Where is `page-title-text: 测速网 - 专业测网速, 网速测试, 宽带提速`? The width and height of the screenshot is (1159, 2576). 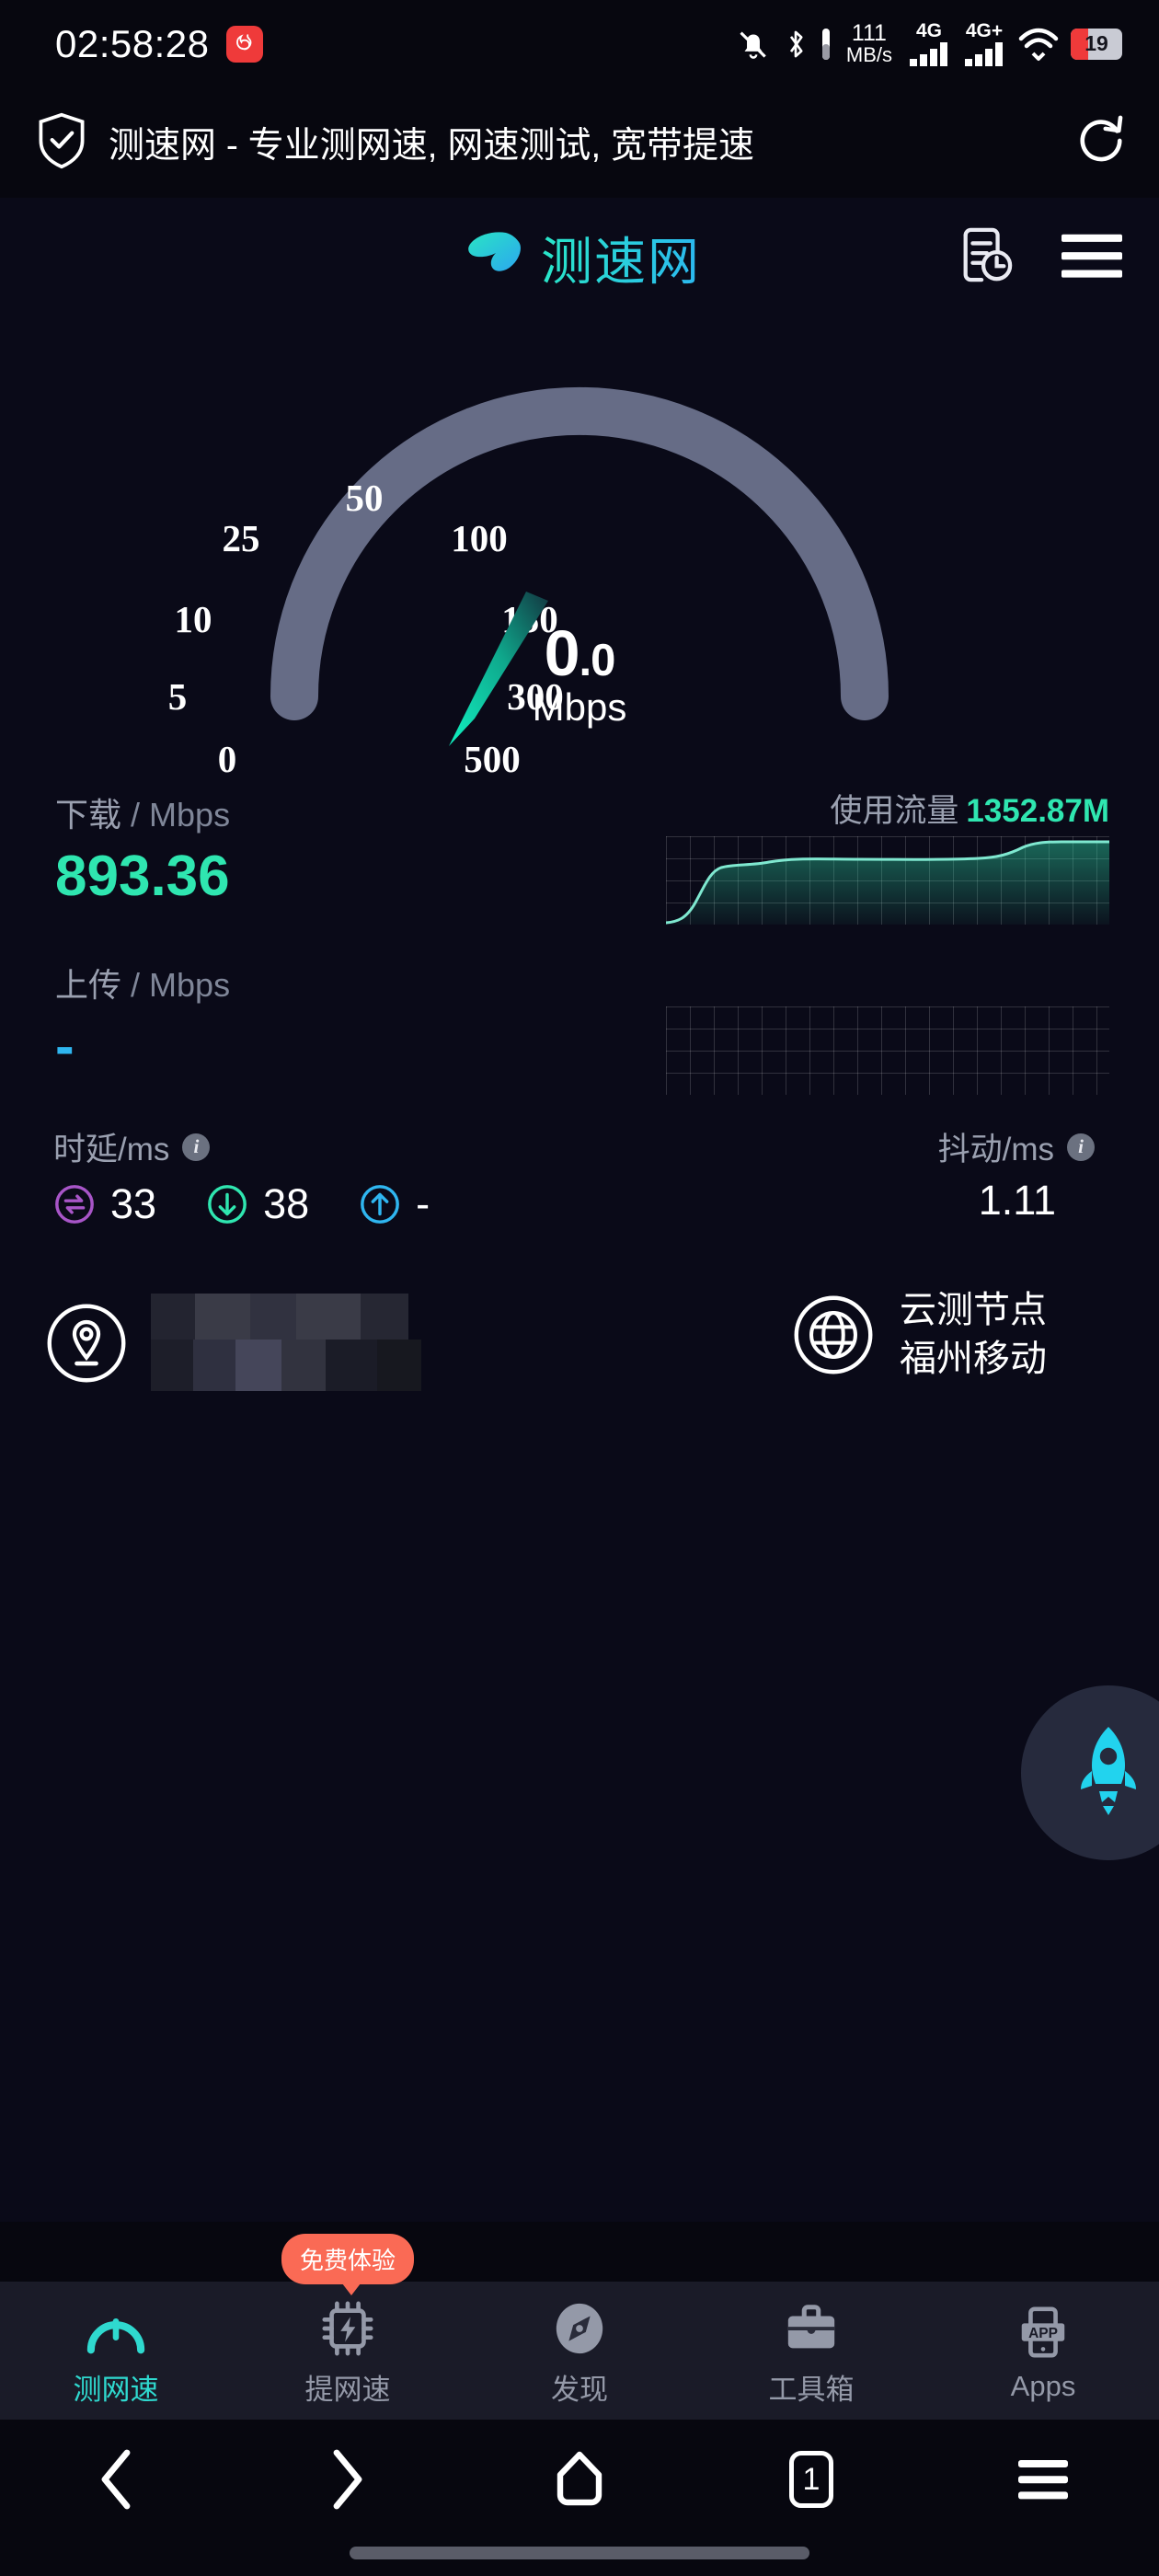 page-title-text: 测速网 - 专业测网速, 网速测试, 宽带提速 is located at coordinates (582, 142).